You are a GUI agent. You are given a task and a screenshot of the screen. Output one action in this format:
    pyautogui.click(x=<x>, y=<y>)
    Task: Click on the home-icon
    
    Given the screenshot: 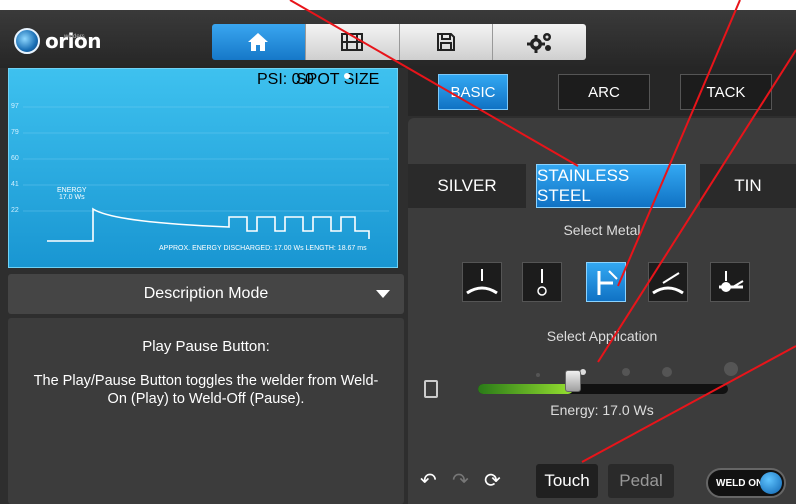 What is the action you would take?
    pyautogui.click(x=258, y=42)
    